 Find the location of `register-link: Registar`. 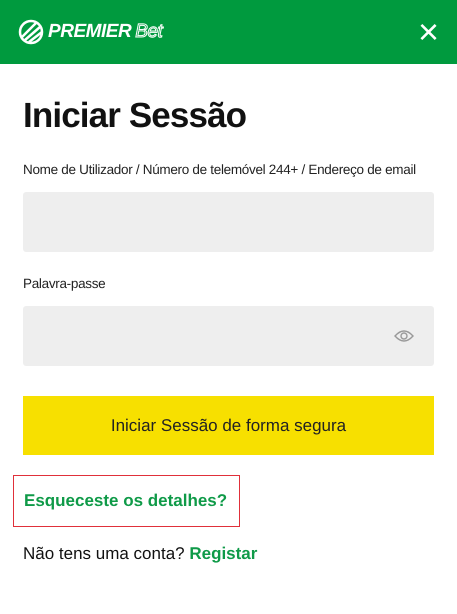

register-link: Registar is located at coordinates (223, 553).